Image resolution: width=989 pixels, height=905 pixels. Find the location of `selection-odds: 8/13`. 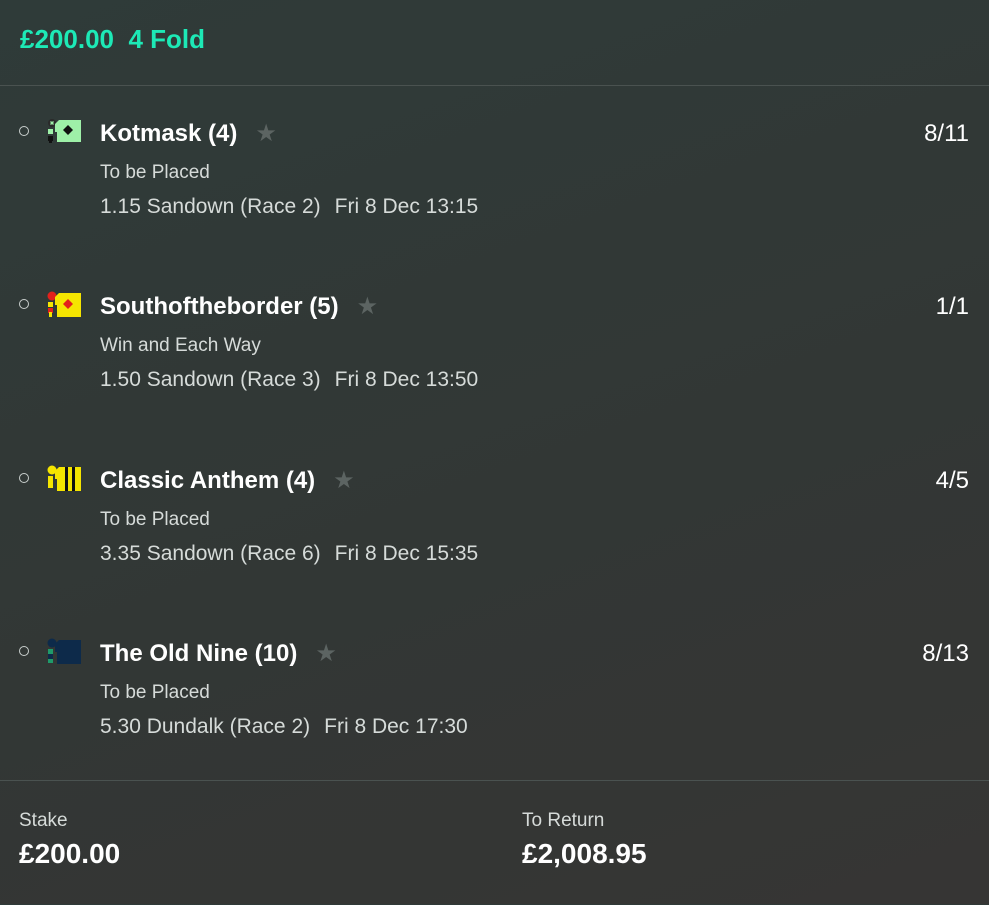

selection-odds: 8/13 is located at coordinates (945, 653).